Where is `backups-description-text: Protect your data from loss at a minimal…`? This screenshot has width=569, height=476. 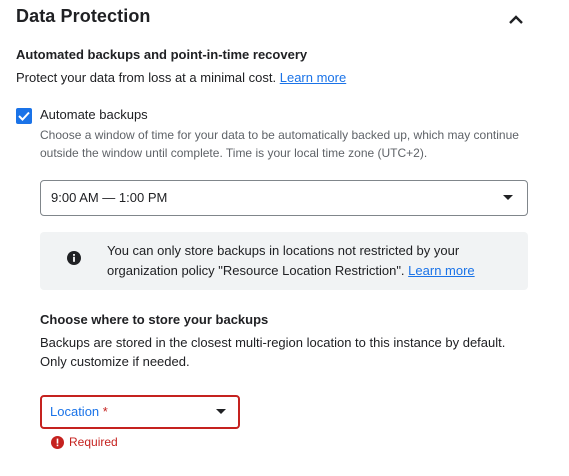
backups-description-text: Protect your data from loss at a minimal… is located at coordinates (146, 77).